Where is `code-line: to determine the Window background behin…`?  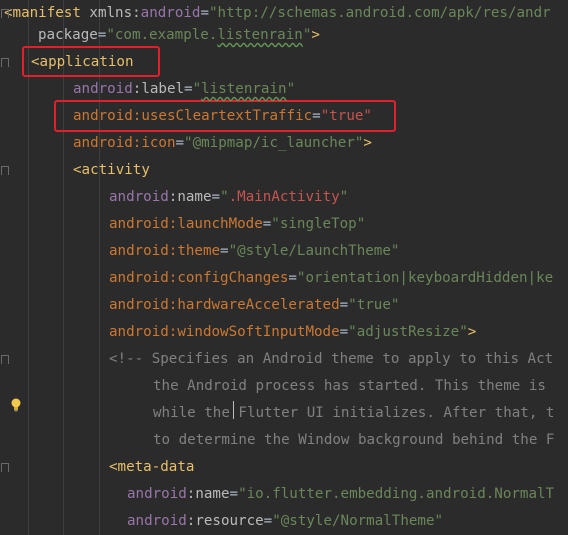
code-line: to determine the Window background behin… is located at coordinates (353, 440).